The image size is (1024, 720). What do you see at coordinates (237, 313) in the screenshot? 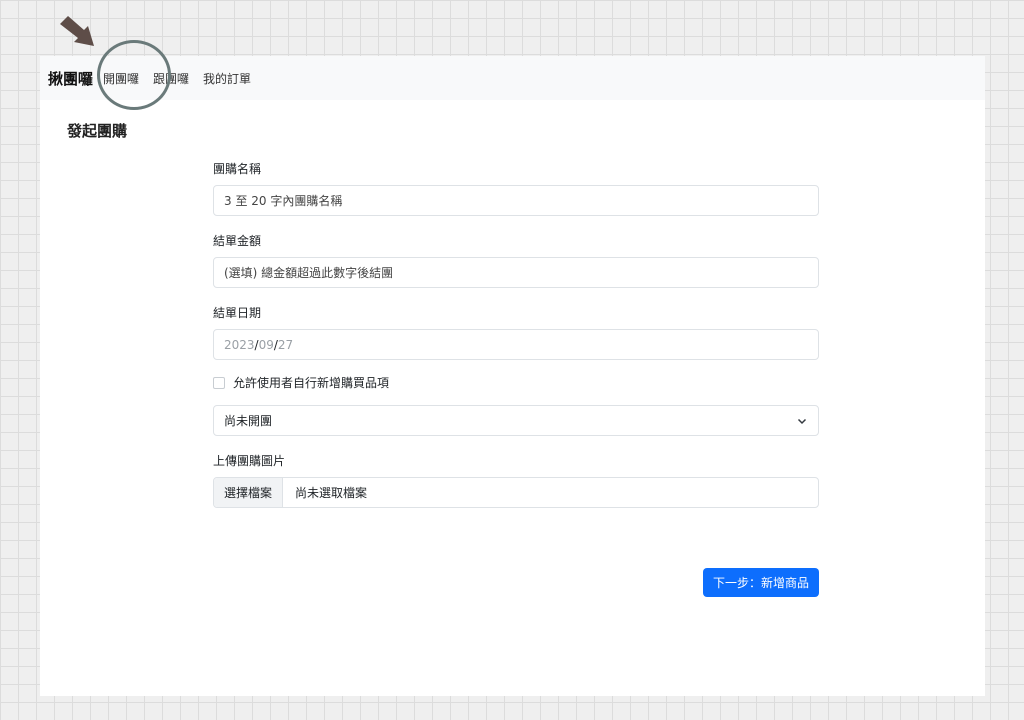
I see `closing-date-label: 結單日期` at bounding box center [237, 313].